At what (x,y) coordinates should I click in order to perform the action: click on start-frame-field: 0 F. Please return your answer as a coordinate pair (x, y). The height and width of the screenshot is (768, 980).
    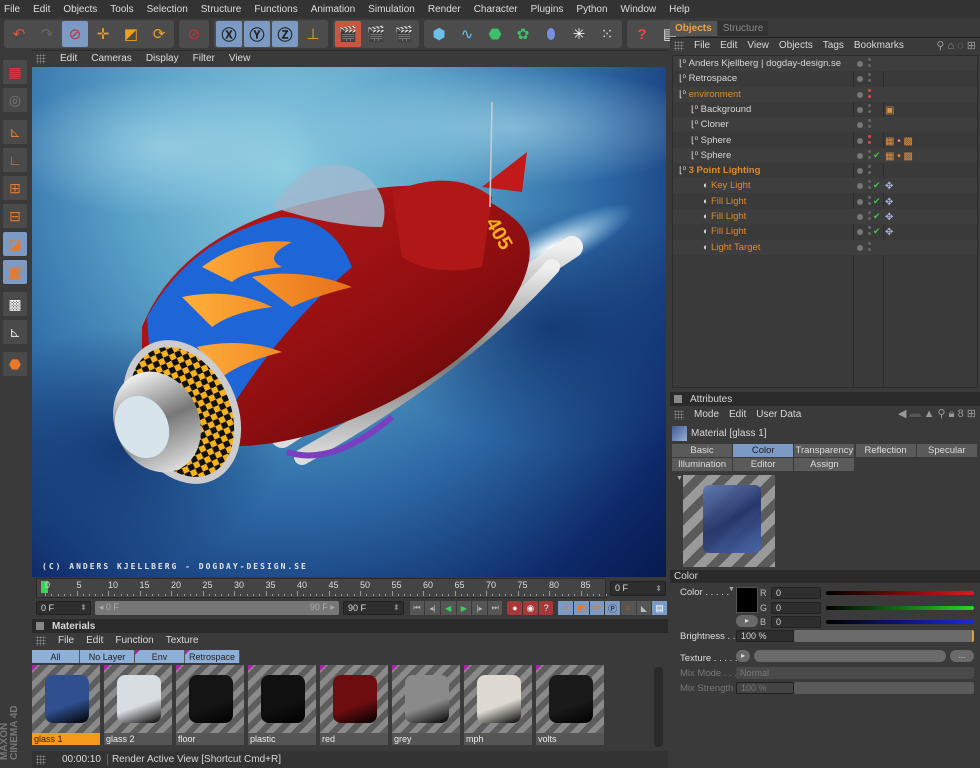
    Looking at the image, I should click on (63, 608).